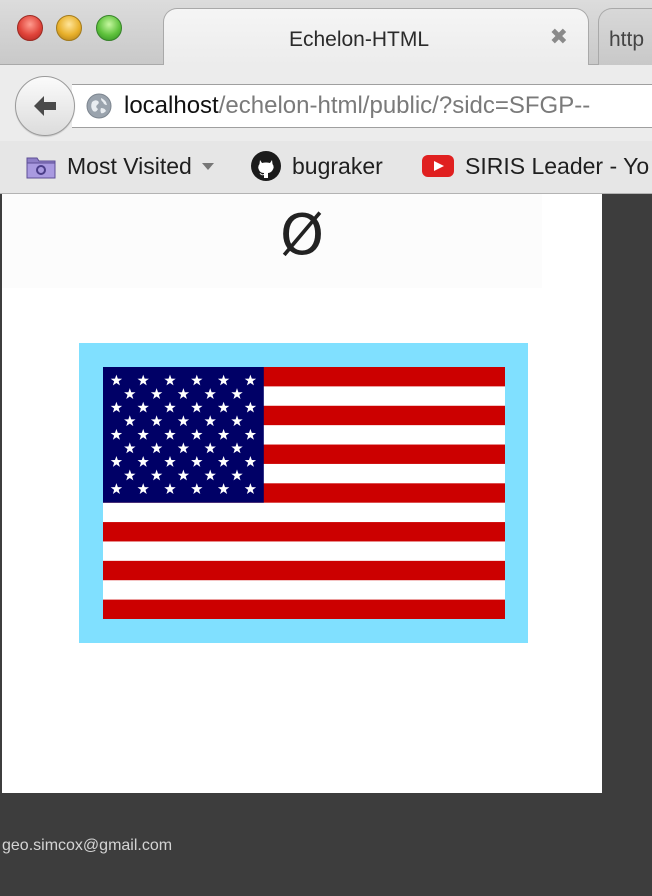  I want to click on bookmark-label: bugraker, so click(337, 165).